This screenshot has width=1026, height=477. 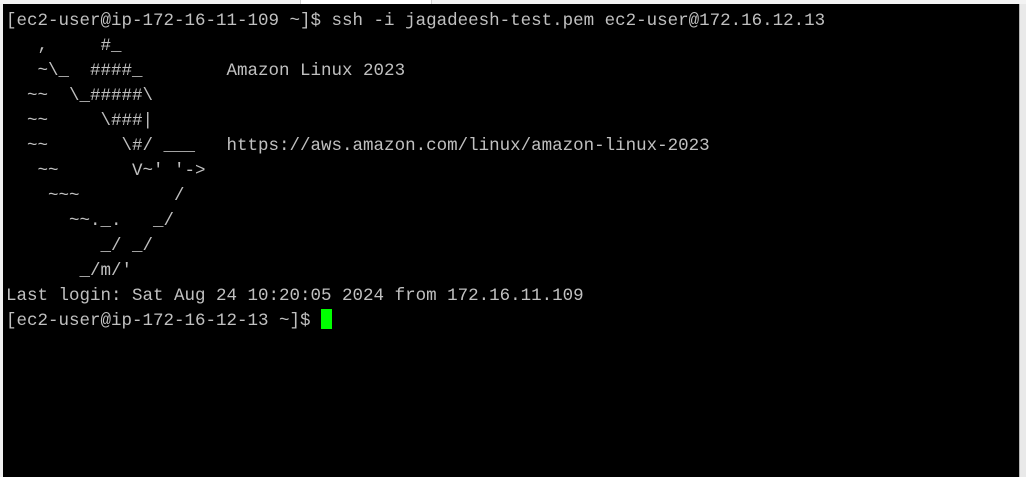 What do you see at coordinates (106, 171) in the screenshot?
I see `terminal-line-ascii-art: ~~ V~' '->` at bounding box center [106, 171].